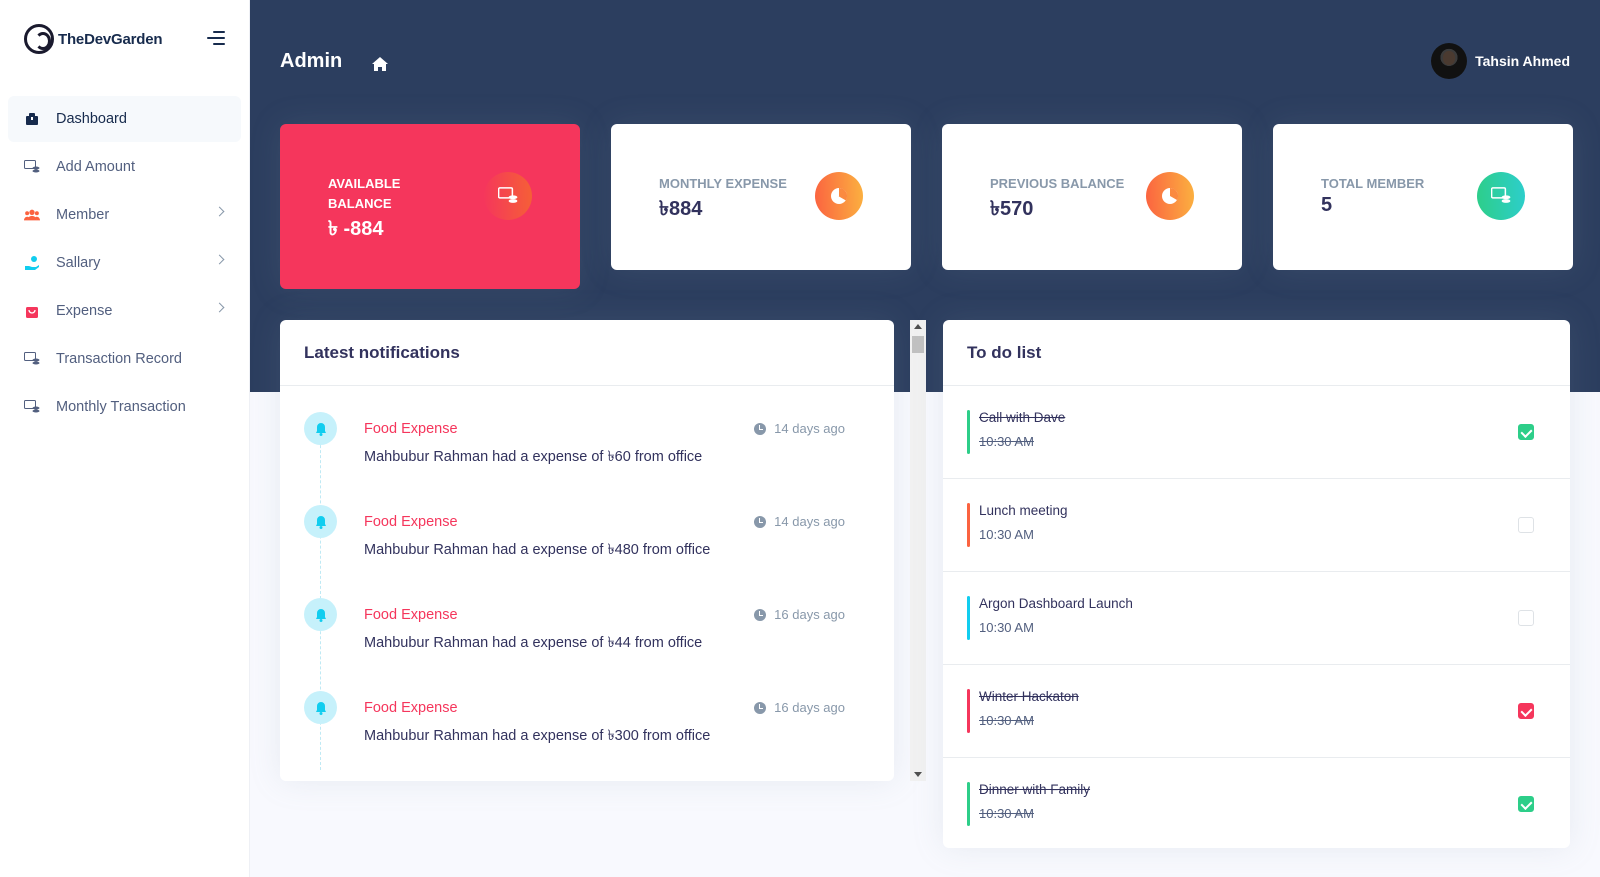  What do you see at coordinates (1057, 183) in the screenshot?
I see `stat-label: PREVIOUS BALANCE` at bounding box center [1057, 183].